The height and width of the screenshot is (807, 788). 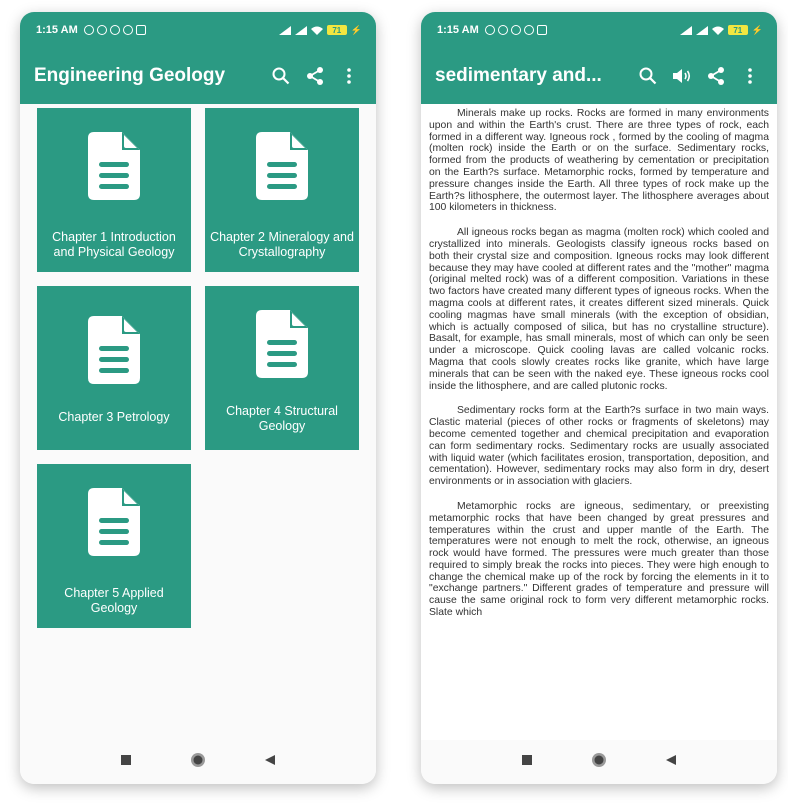 I want to click on chapter-card-5: Chapter 5 Applied Geology, so click(x=114, y=546).